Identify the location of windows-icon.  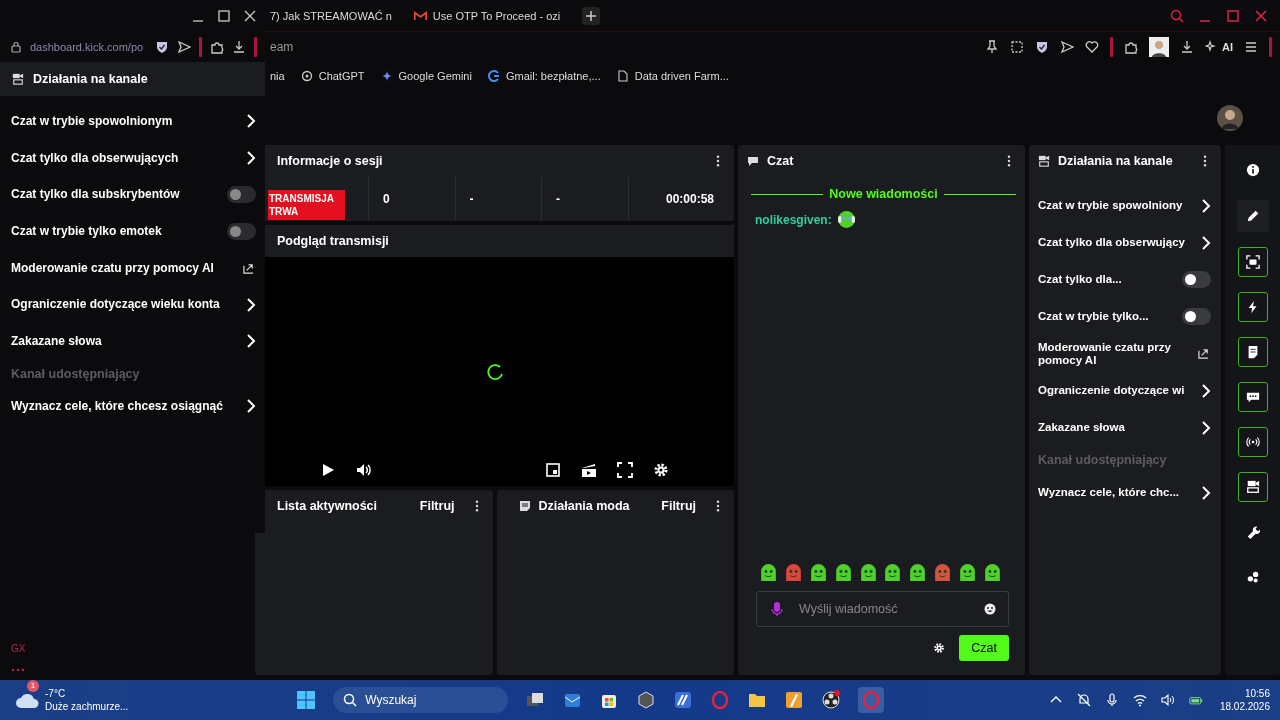
(306, 700).